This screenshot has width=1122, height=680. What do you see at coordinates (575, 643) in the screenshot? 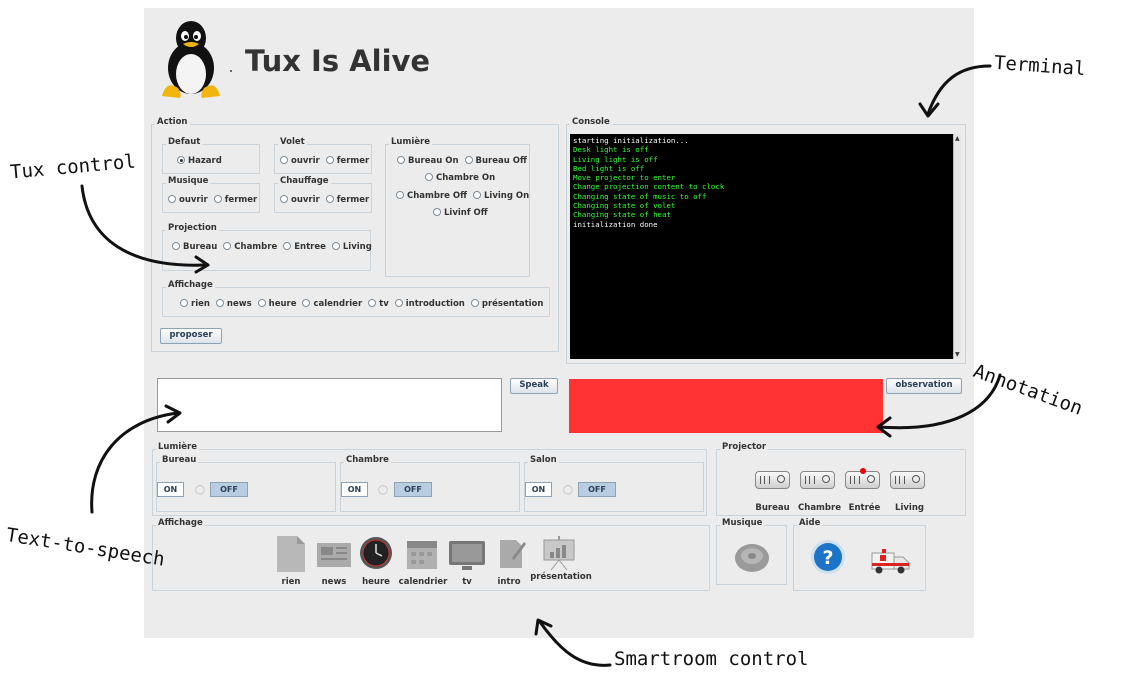
I see `smartroom-arrow` at bounding box center [575, 643].